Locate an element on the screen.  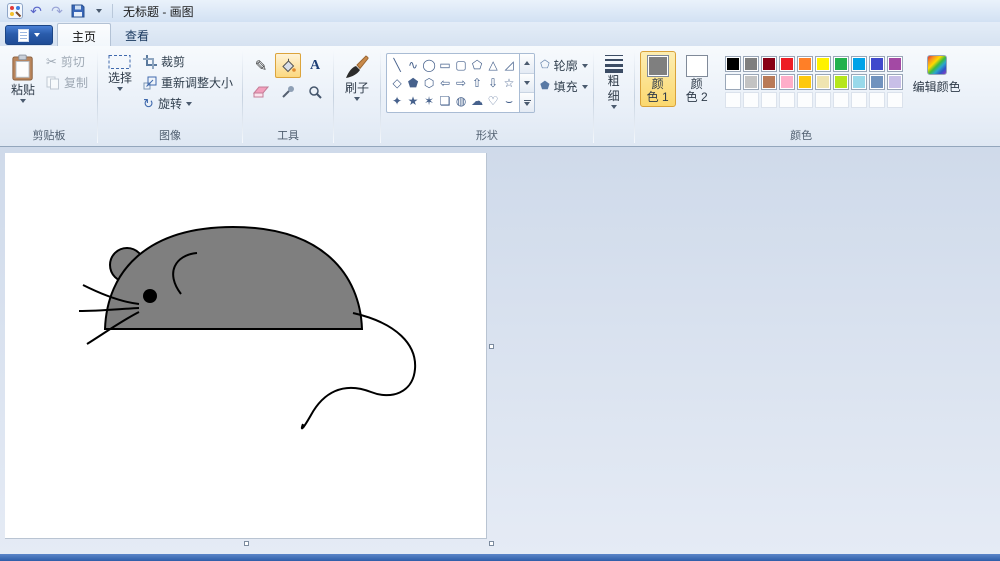
rotate-icon: ↻ is located at coordinates (148, 103).